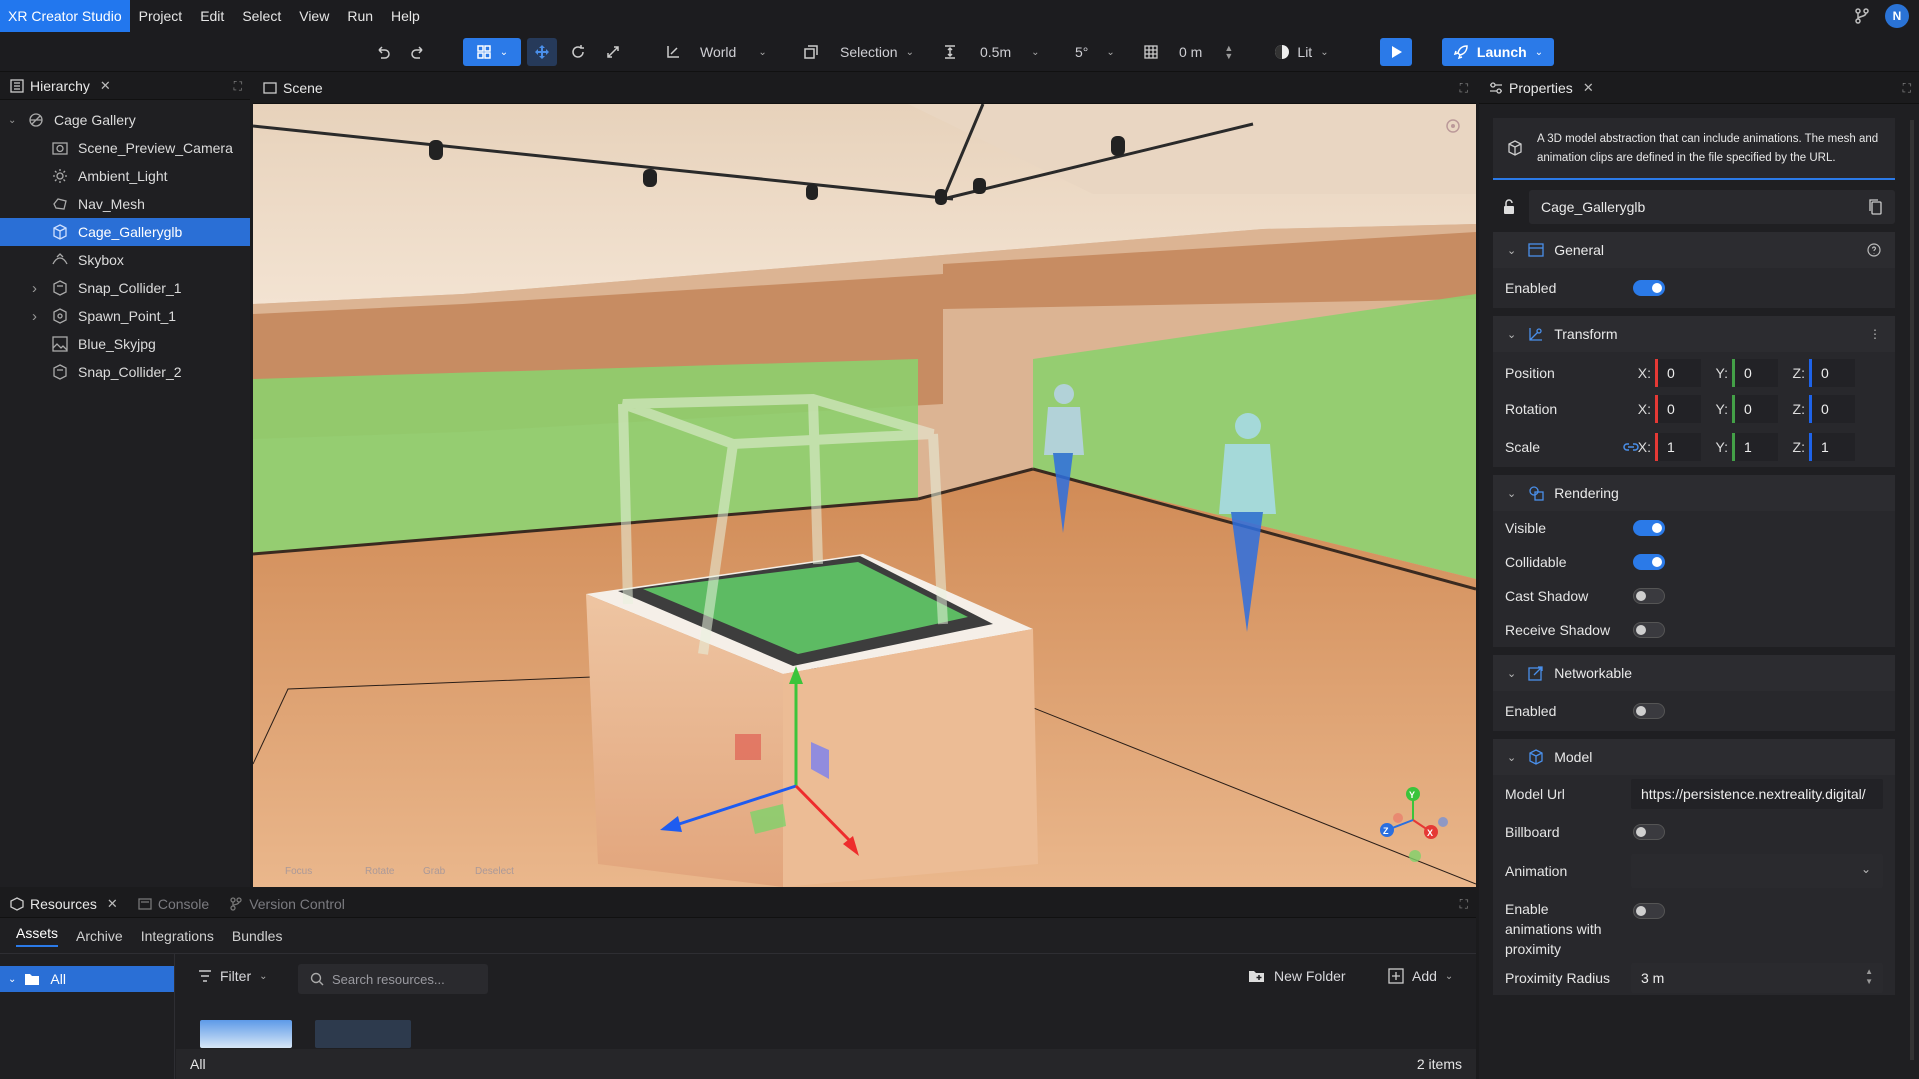 This screenshot has width=1919, height=1079. What do you see at coordinates (1744, 373) in the screenshot?
I see `position-y: Y: 0` at bounding box center [1744, 373].